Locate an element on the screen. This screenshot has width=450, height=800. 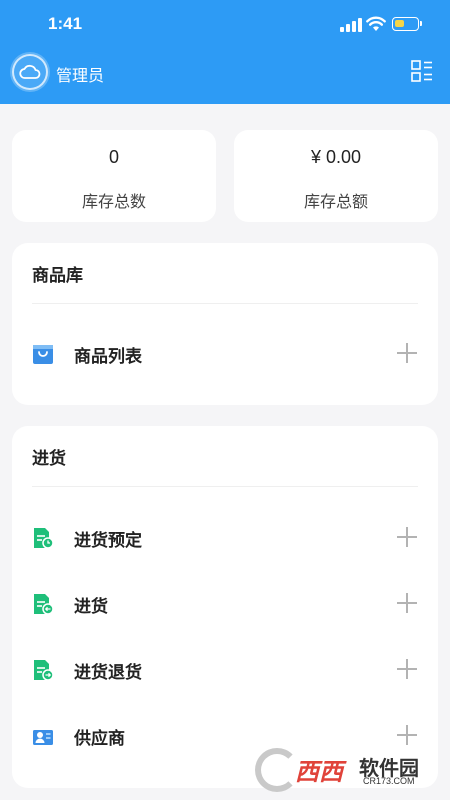
menu-item-purchase-return: 进货退货 is located at coordinates (225, 670).